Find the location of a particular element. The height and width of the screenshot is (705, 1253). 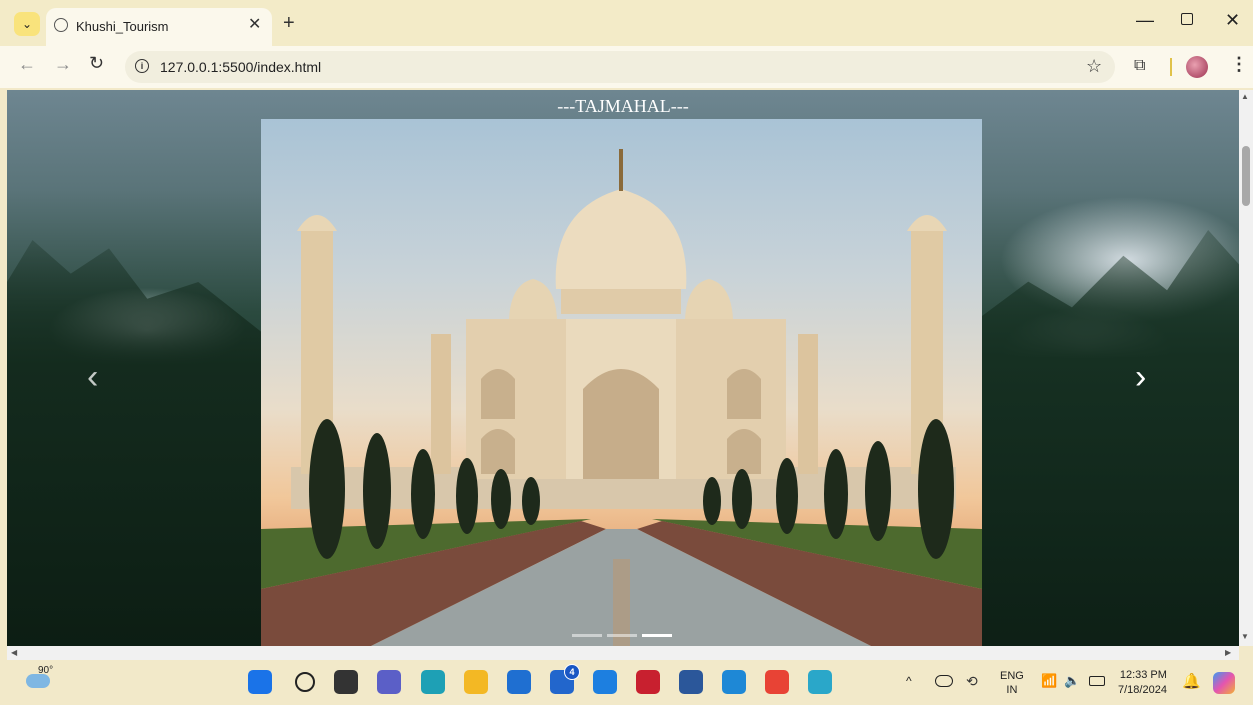

background-forest-right is located at coordinates (1110, 438).